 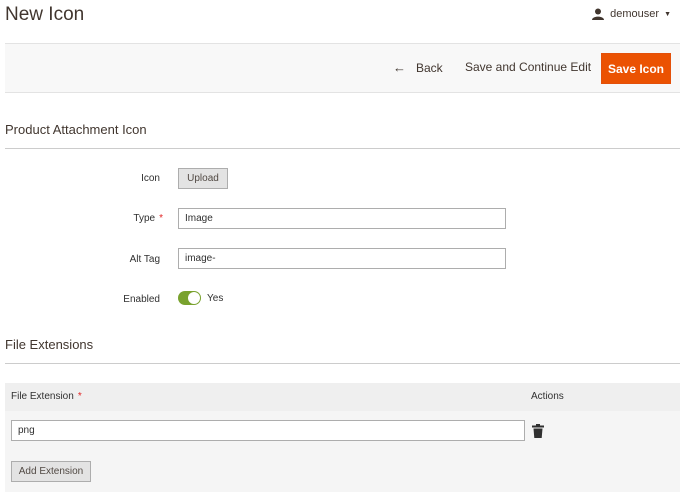 I want to click on back-button: ← Back, so click(x=418, y=67).